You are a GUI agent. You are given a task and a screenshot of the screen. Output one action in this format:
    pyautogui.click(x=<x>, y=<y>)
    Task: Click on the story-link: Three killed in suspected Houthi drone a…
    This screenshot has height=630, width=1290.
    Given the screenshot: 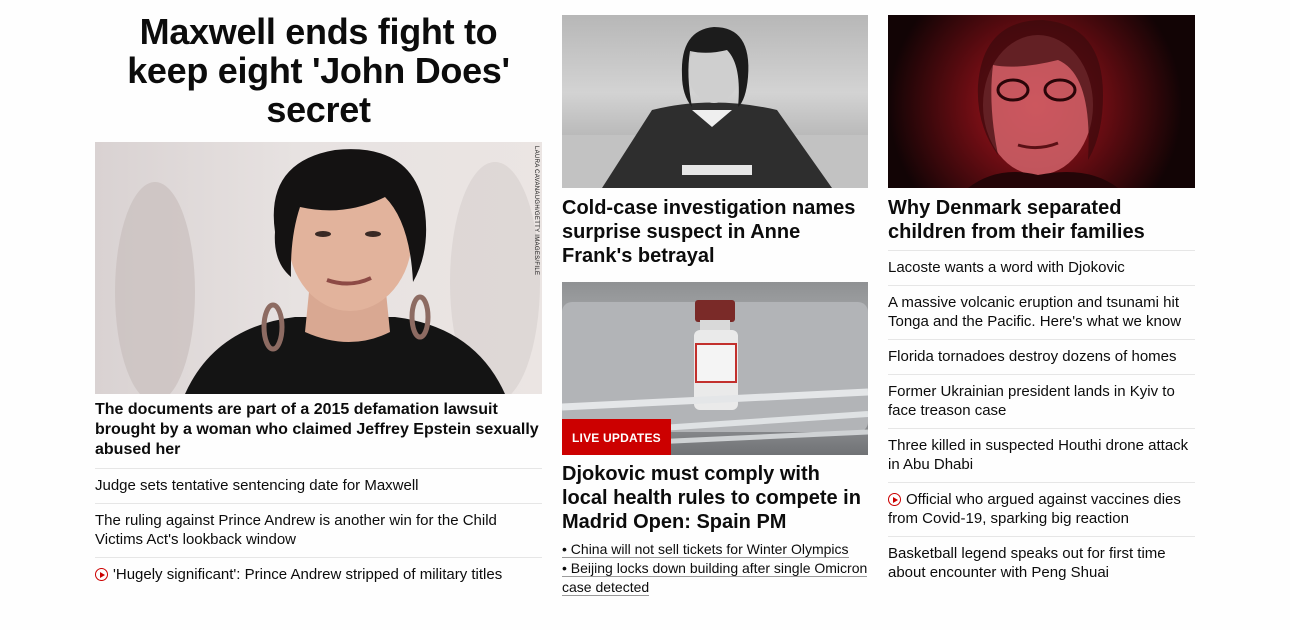 What is the action you would take?
    pyautogui.click(x=1038, y=455)
    